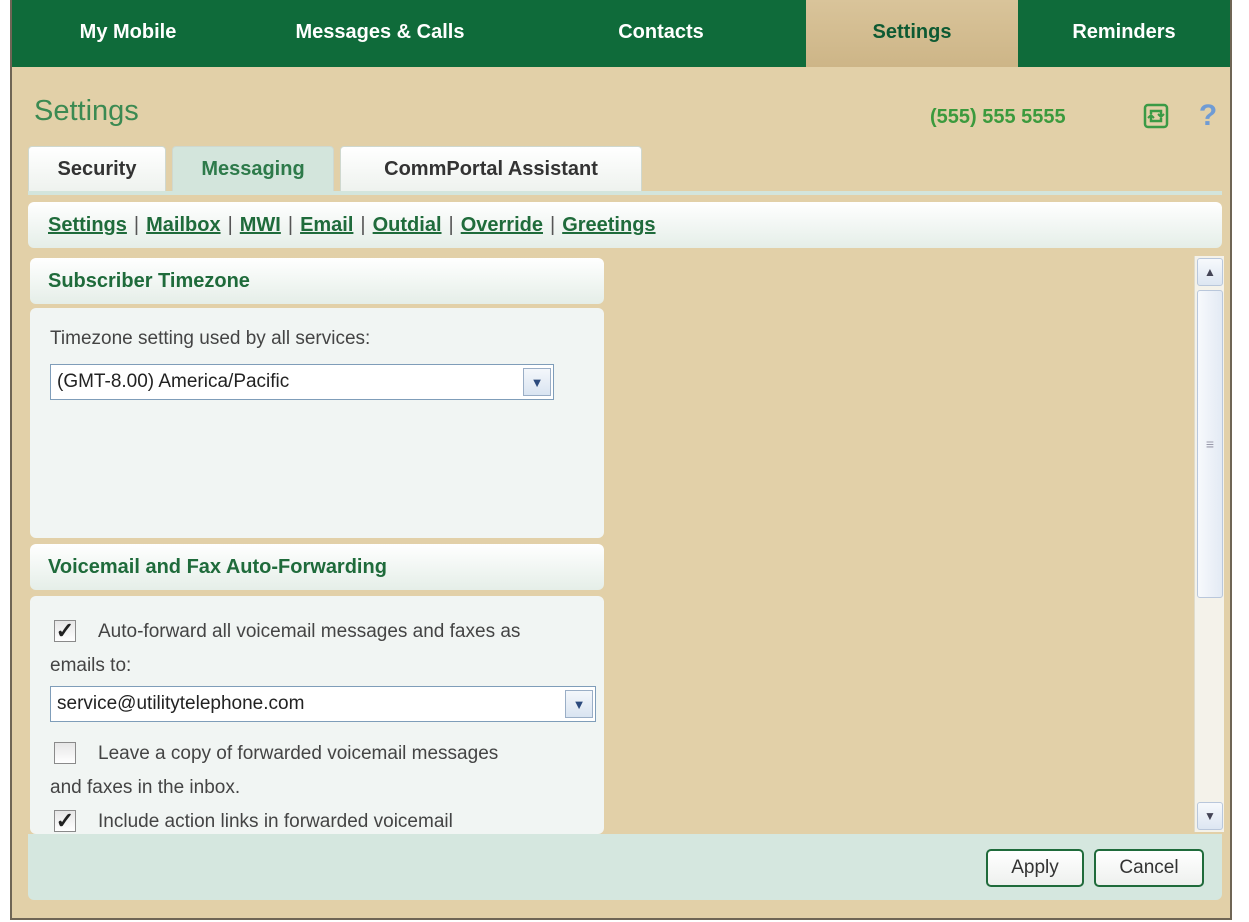  Describe the element at coordinates (335, 169) in the screenshot. I see `subtab-bar: Security Messaging CommPortal Assistant` at that location.